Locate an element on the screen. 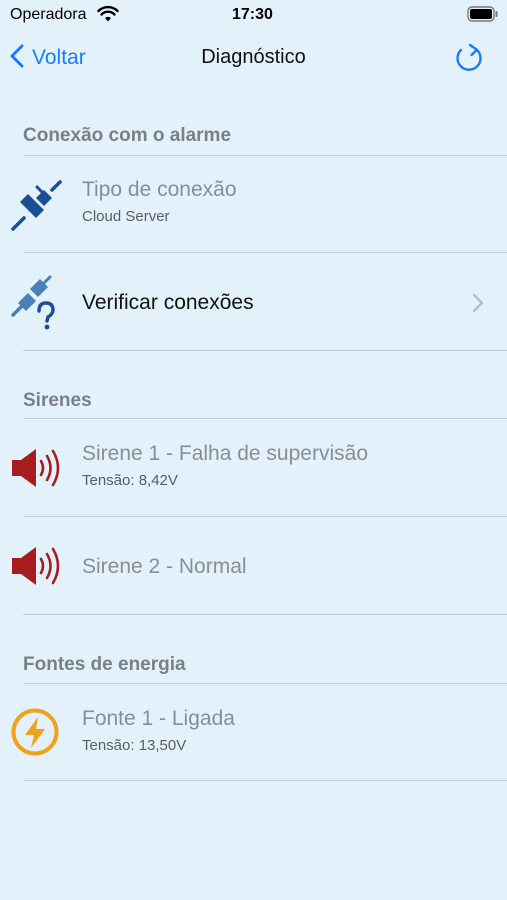 The width and height of the screenshot is (507, 900). clock: 17:30 is located at coordinates (252, 14).